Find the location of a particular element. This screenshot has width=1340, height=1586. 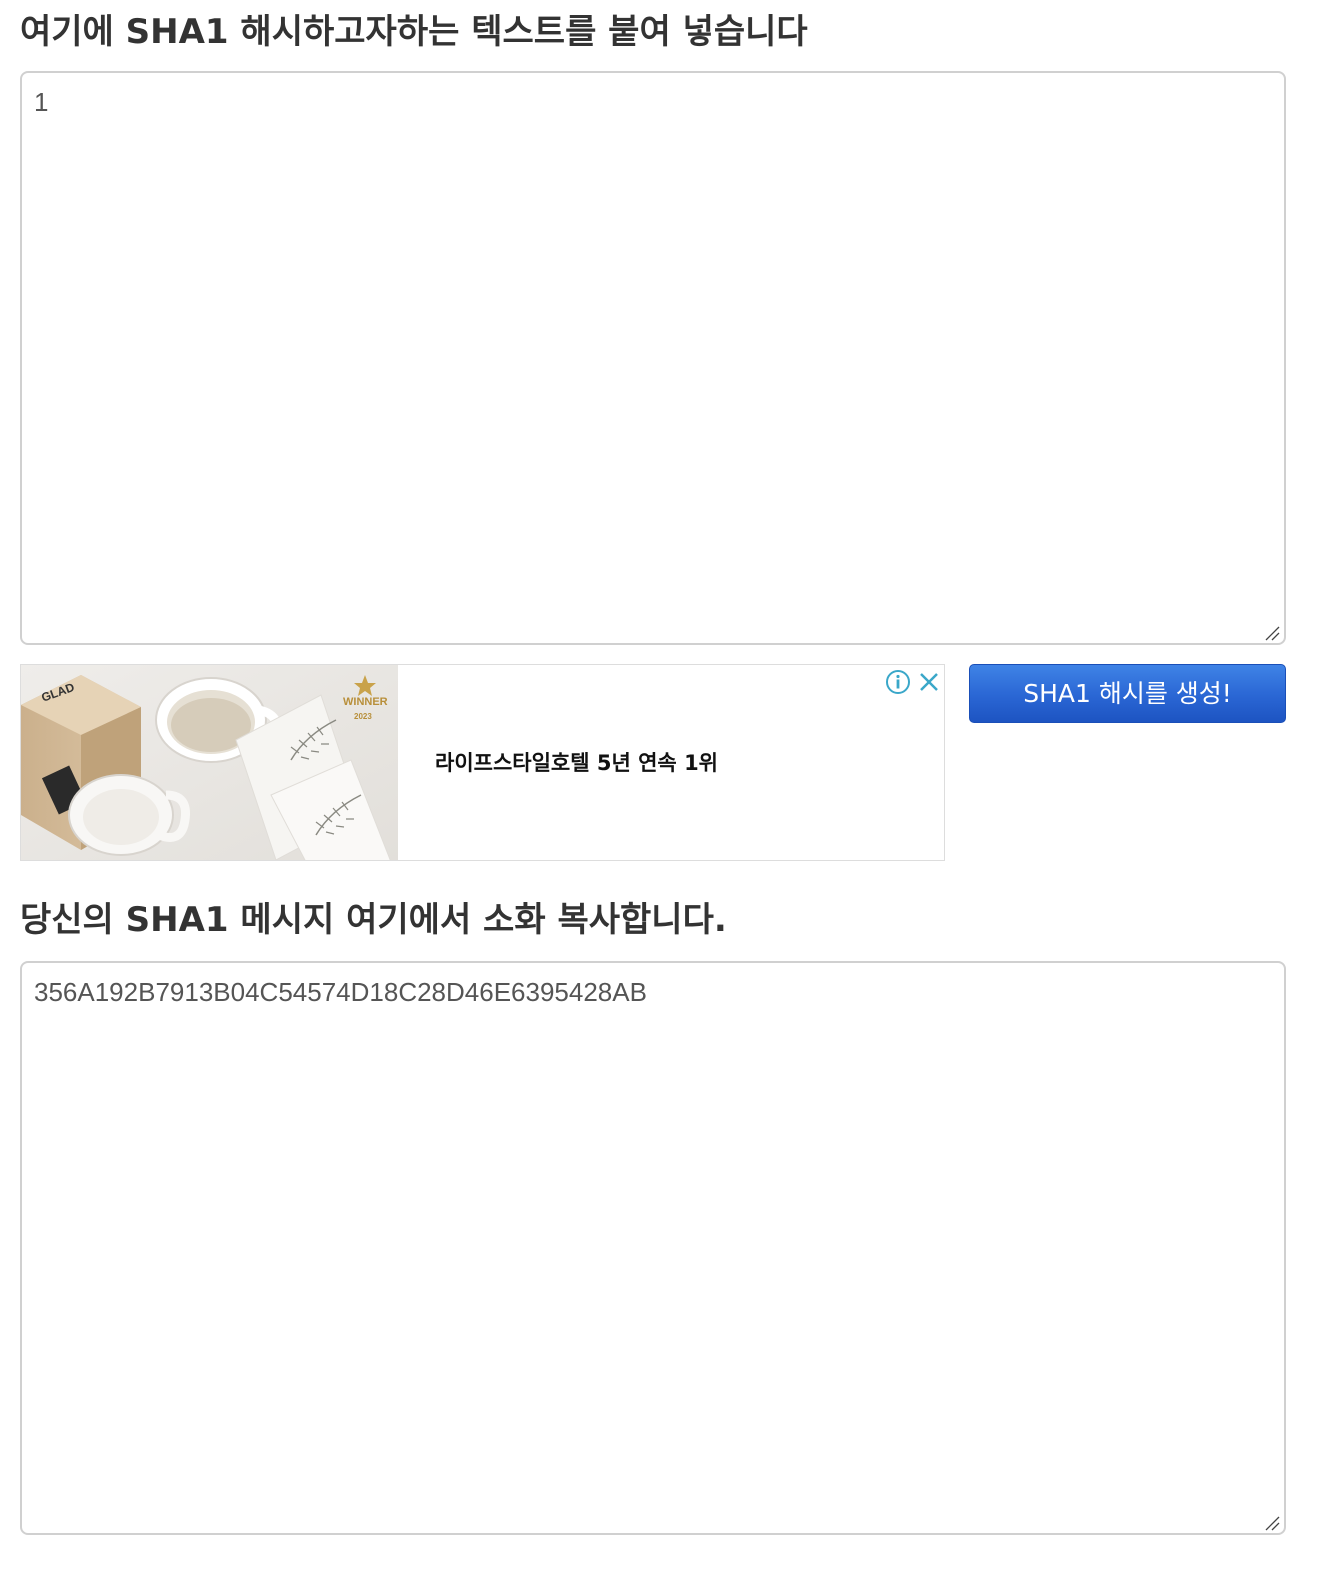

ad-badge-text: WINNER is located at coordinates (365, 702).